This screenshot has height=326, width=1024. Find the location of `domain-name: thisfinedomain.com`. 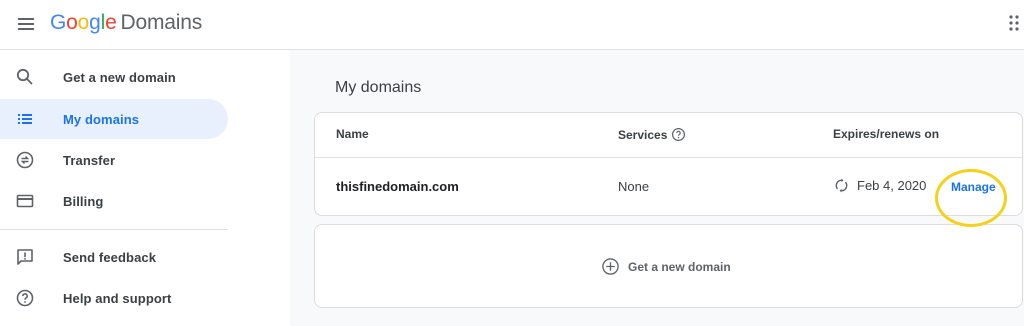

domain-name: thisfinedomain.com is located at coordinates (397, 186).